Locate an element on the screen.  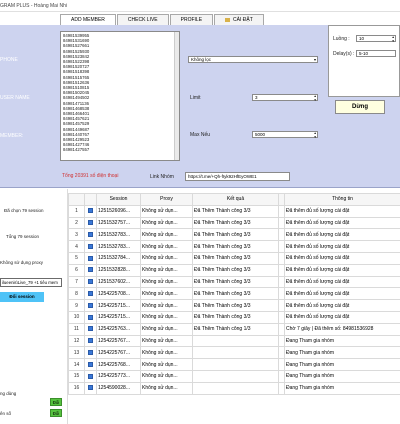
luong-label: Luồng : is located at coordinates (341, 39).